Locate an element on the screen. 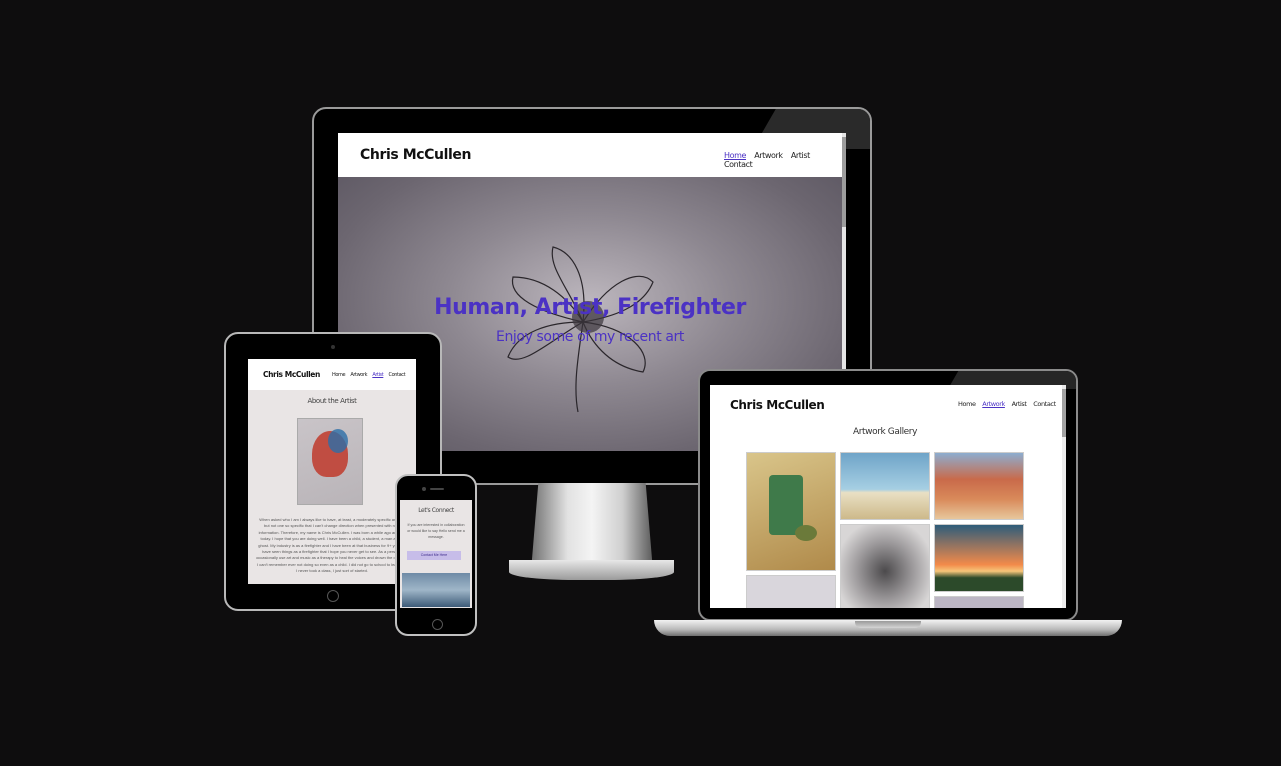  laptop-nav-artist: Artist is located at coordinates (1019, 404).